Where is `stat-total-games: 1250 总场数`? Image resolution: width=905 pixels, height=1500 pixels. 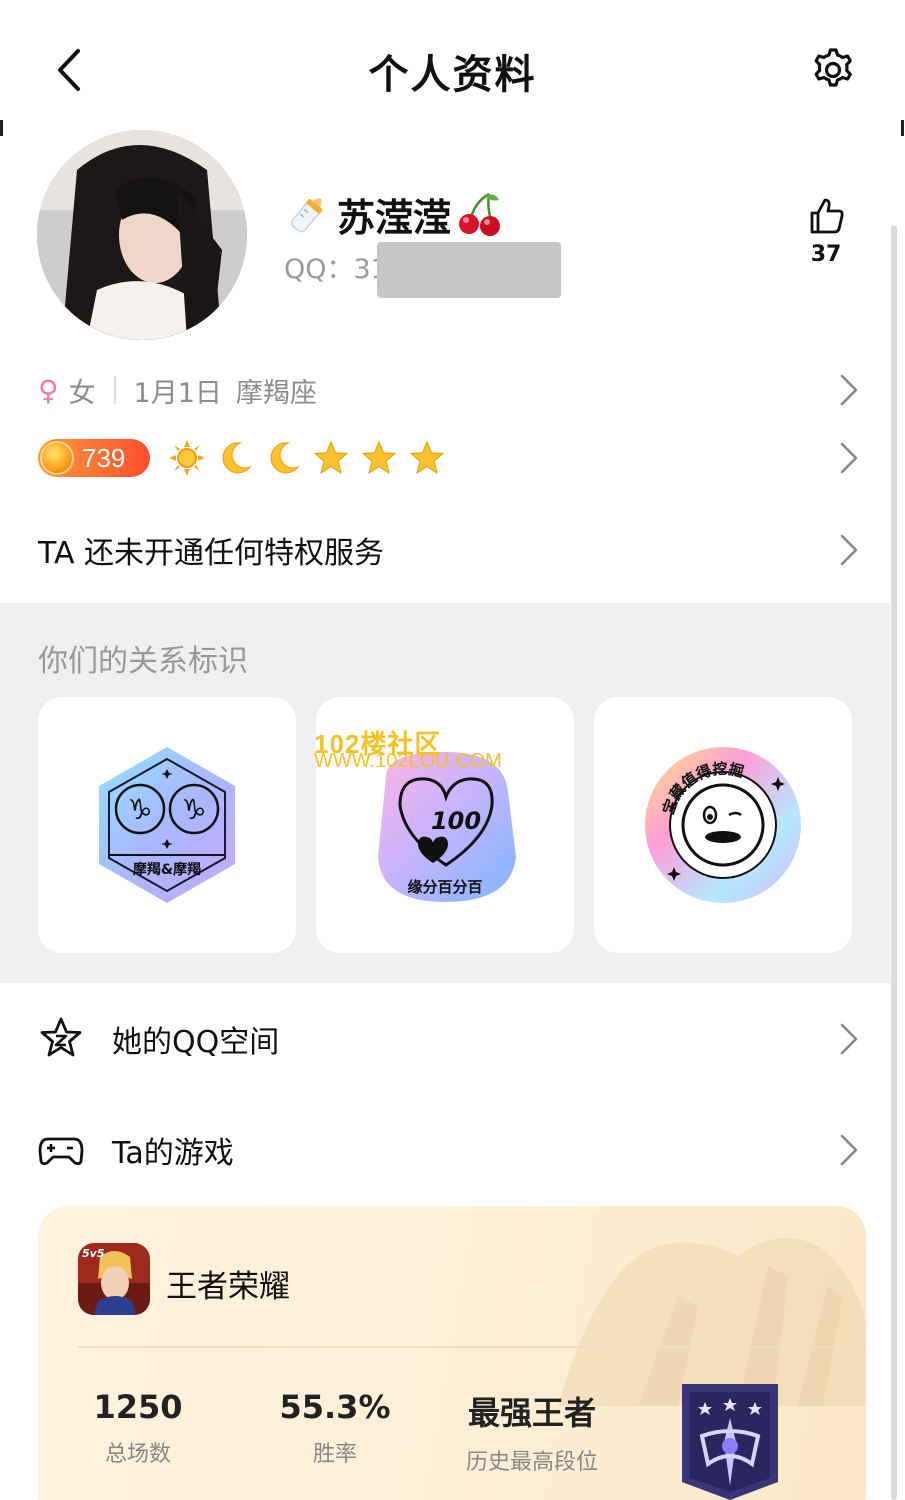 stat-total-games: 1250 总场数 is located at coordinates (138, 1428).